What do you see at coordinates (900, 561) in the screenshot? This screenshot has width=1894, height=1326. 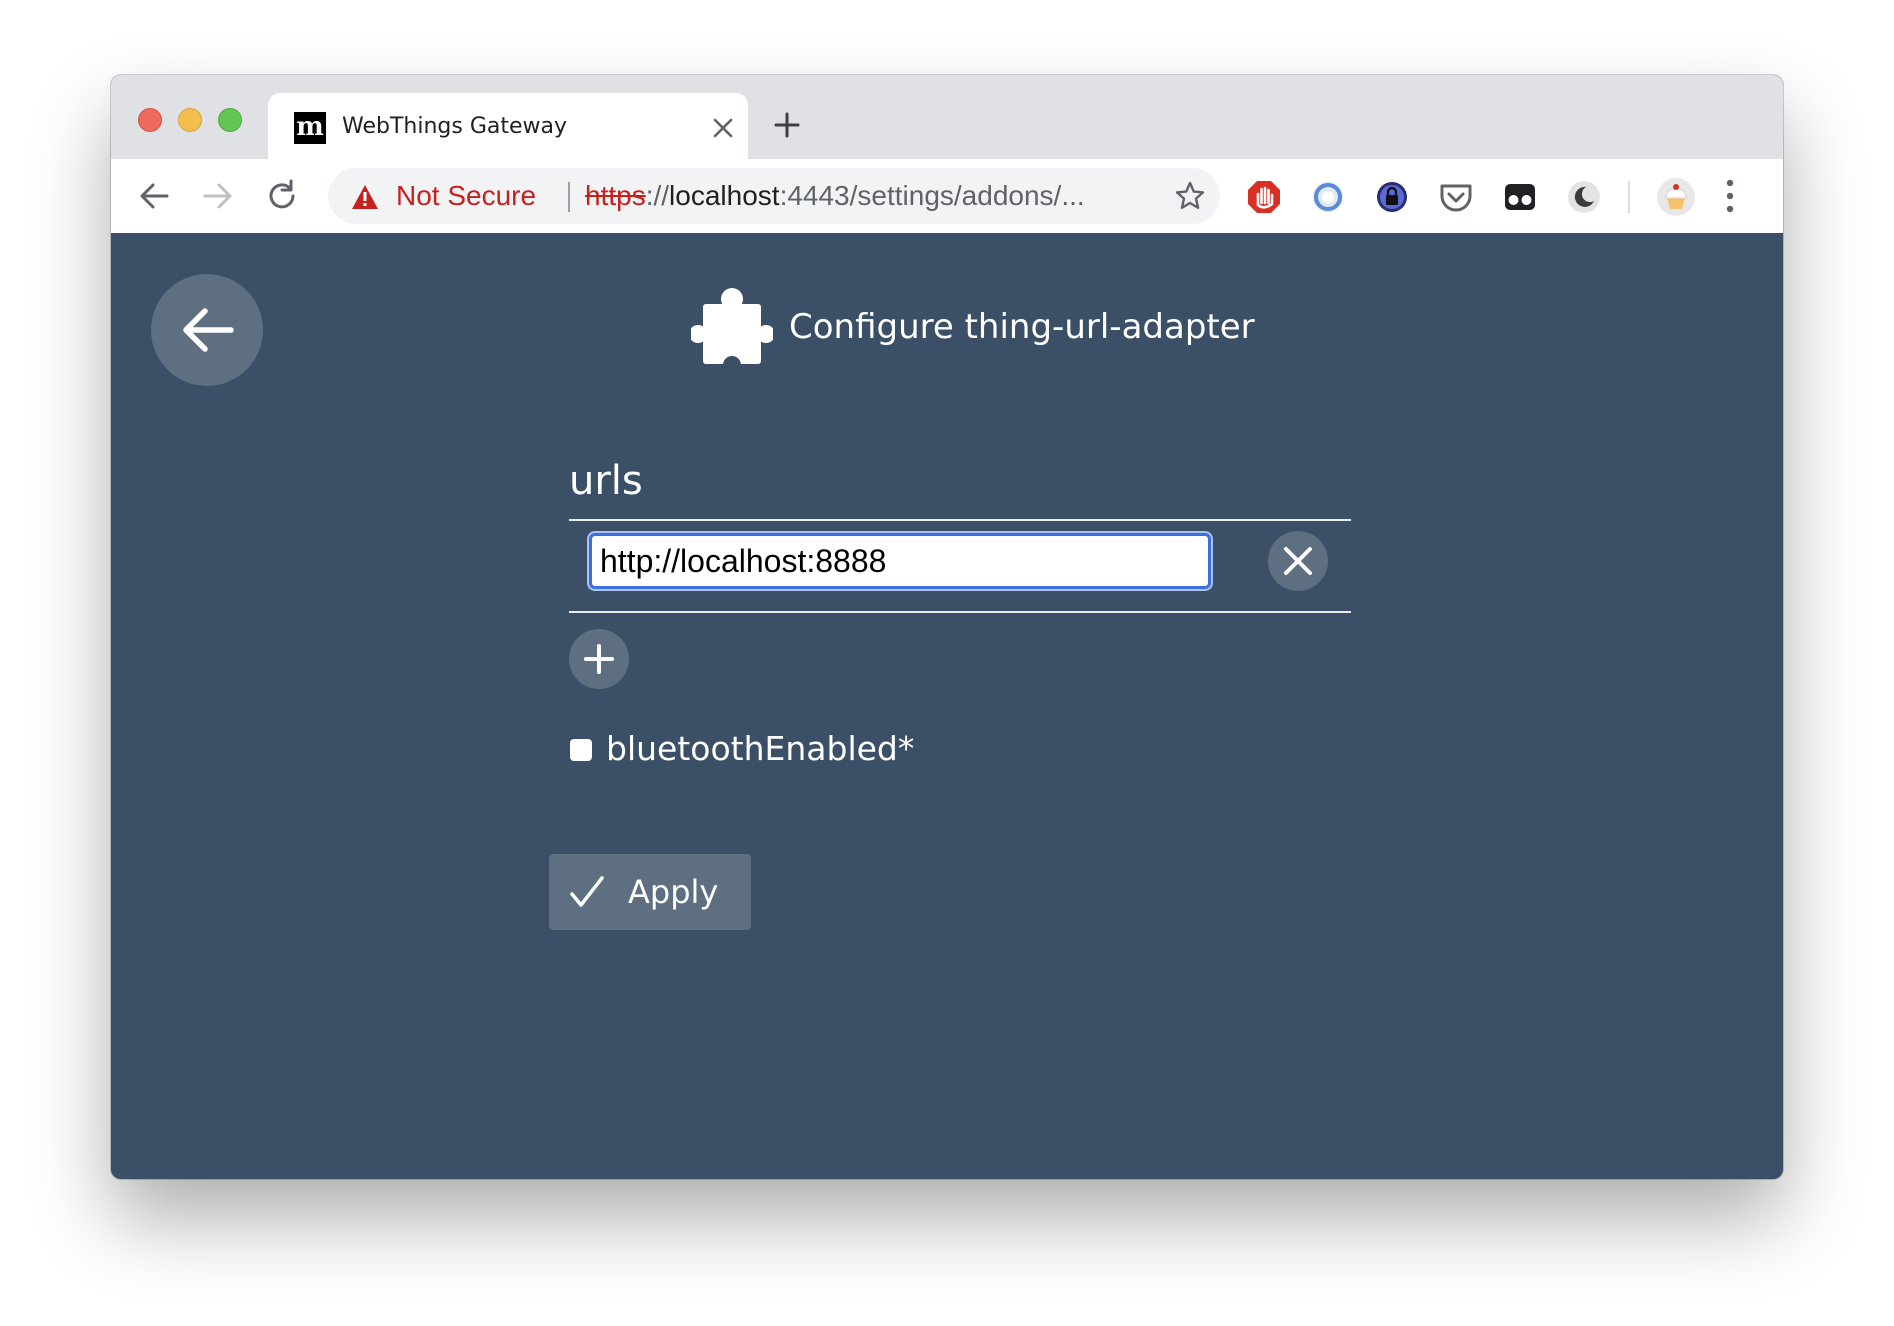 I see `url-input` at bounding box center [900, 561].